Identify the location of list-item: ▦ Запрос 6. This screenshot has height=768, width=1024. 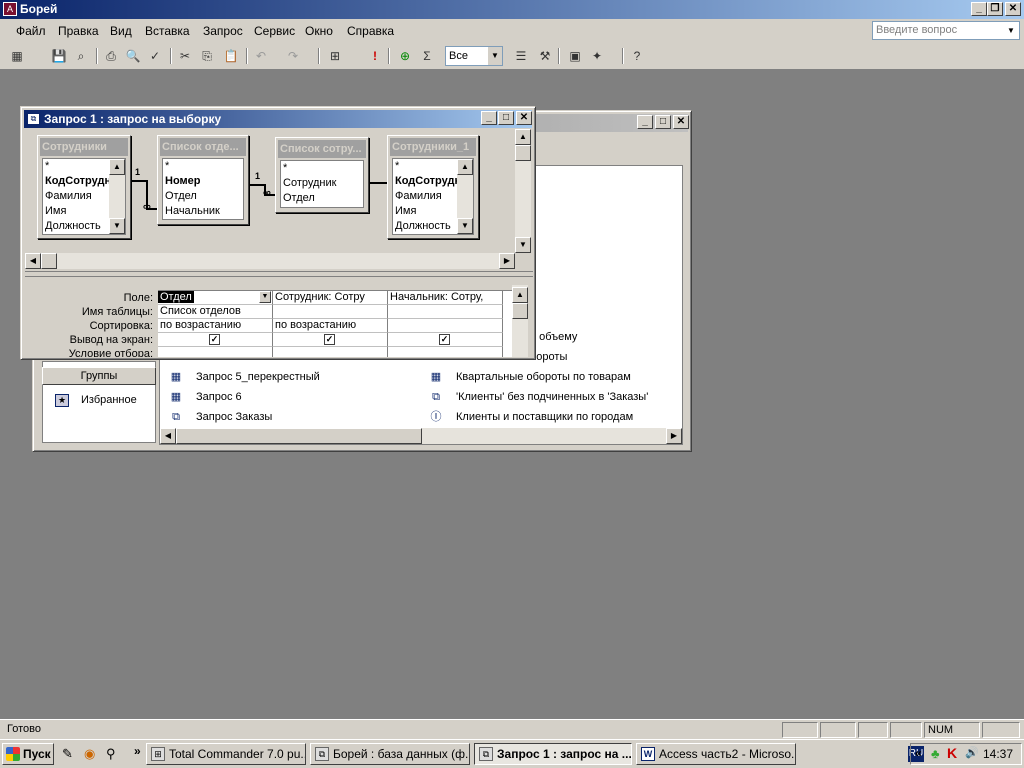
(205, 397).